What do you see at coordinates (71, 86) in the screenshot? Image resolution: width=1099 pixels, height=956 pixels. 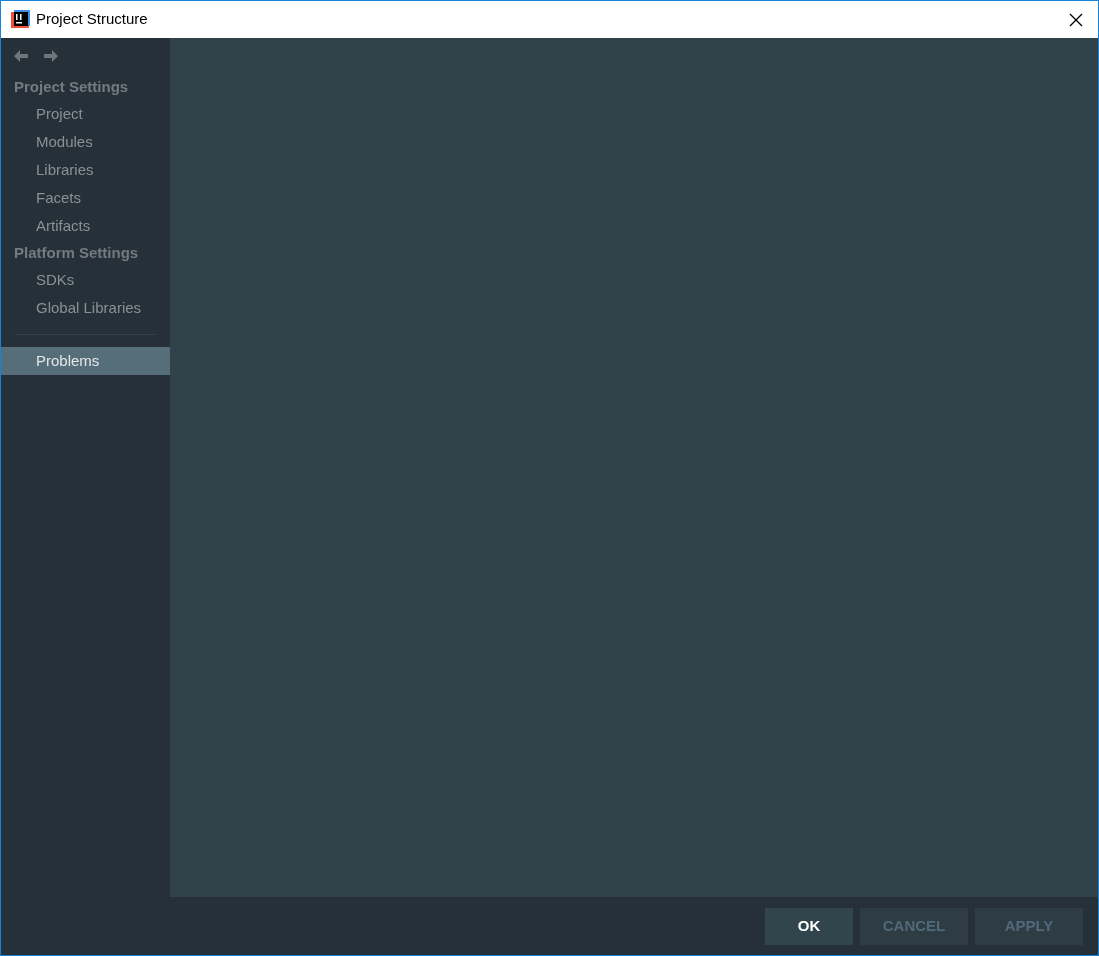 I see `section-header: Project Settings` at bounding box center [71, 86].